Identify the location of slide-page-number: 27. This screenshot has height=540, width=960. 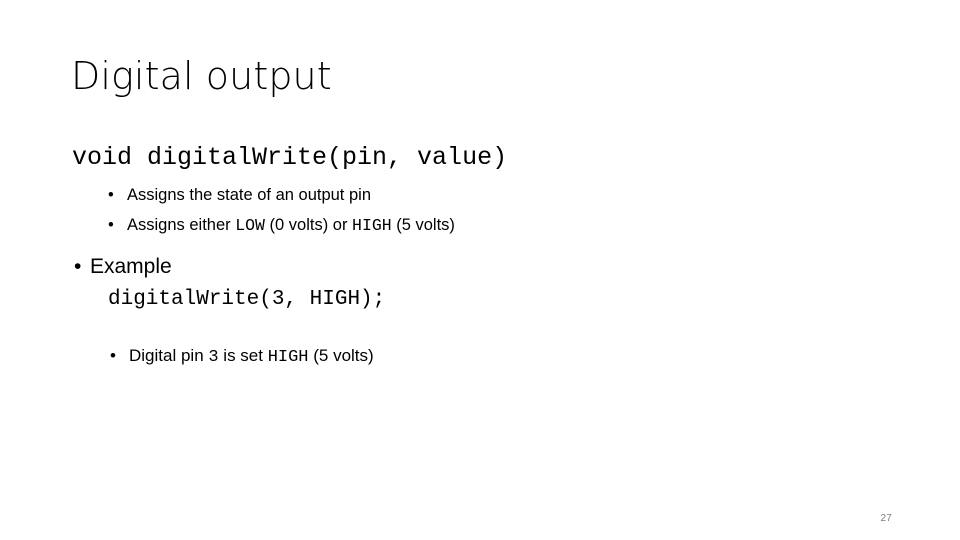
(886, 518).